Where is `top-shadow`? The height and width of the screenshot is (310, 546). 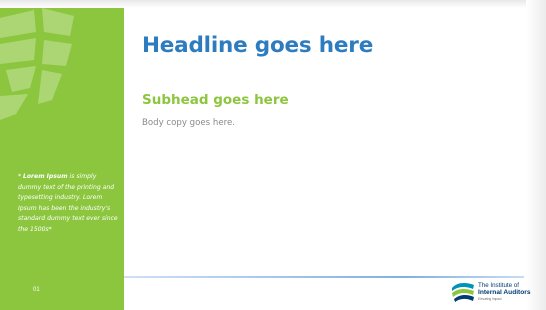 top-shadow is located at coordinates (273, 4).